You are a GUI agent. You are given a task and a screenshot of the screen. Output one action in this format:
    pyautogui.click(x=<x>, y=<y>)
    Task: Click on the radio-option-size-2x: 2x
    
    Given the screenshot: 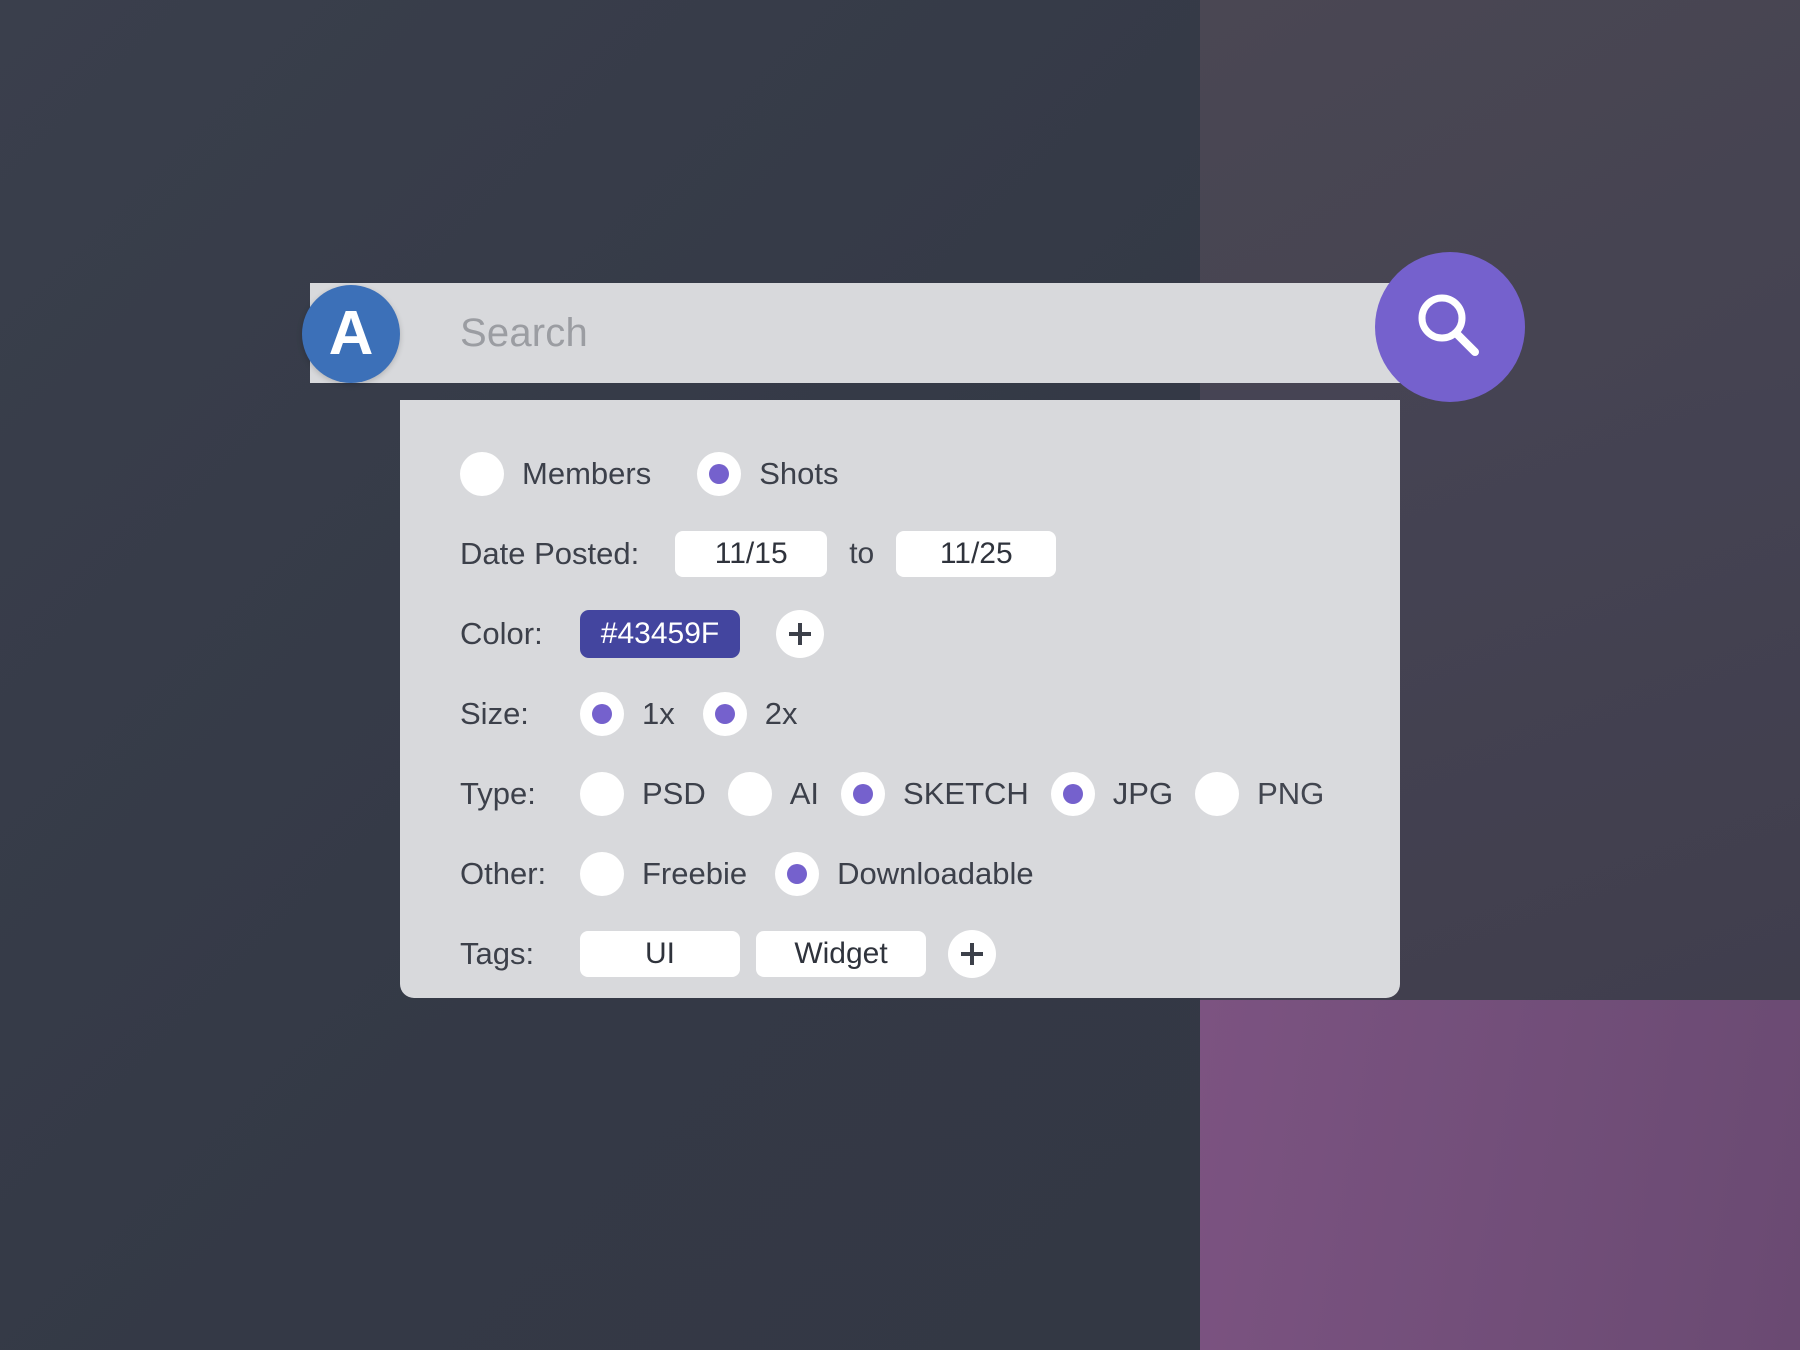 What is the action you would take?
    pyautogui.click(x=750, y=714)
    